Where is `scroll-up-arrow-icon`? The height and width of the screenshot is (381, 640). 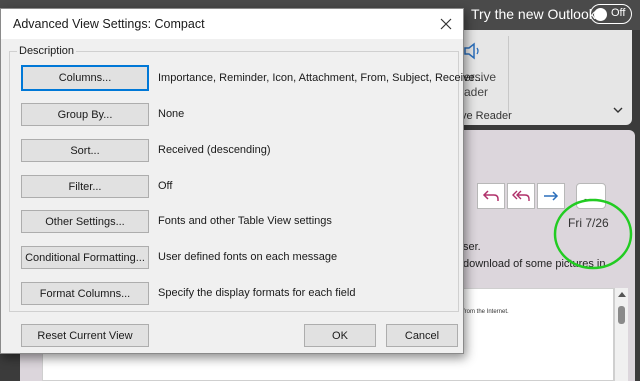
scroll-up-arrow-icon is located at coordinates (622, 294).